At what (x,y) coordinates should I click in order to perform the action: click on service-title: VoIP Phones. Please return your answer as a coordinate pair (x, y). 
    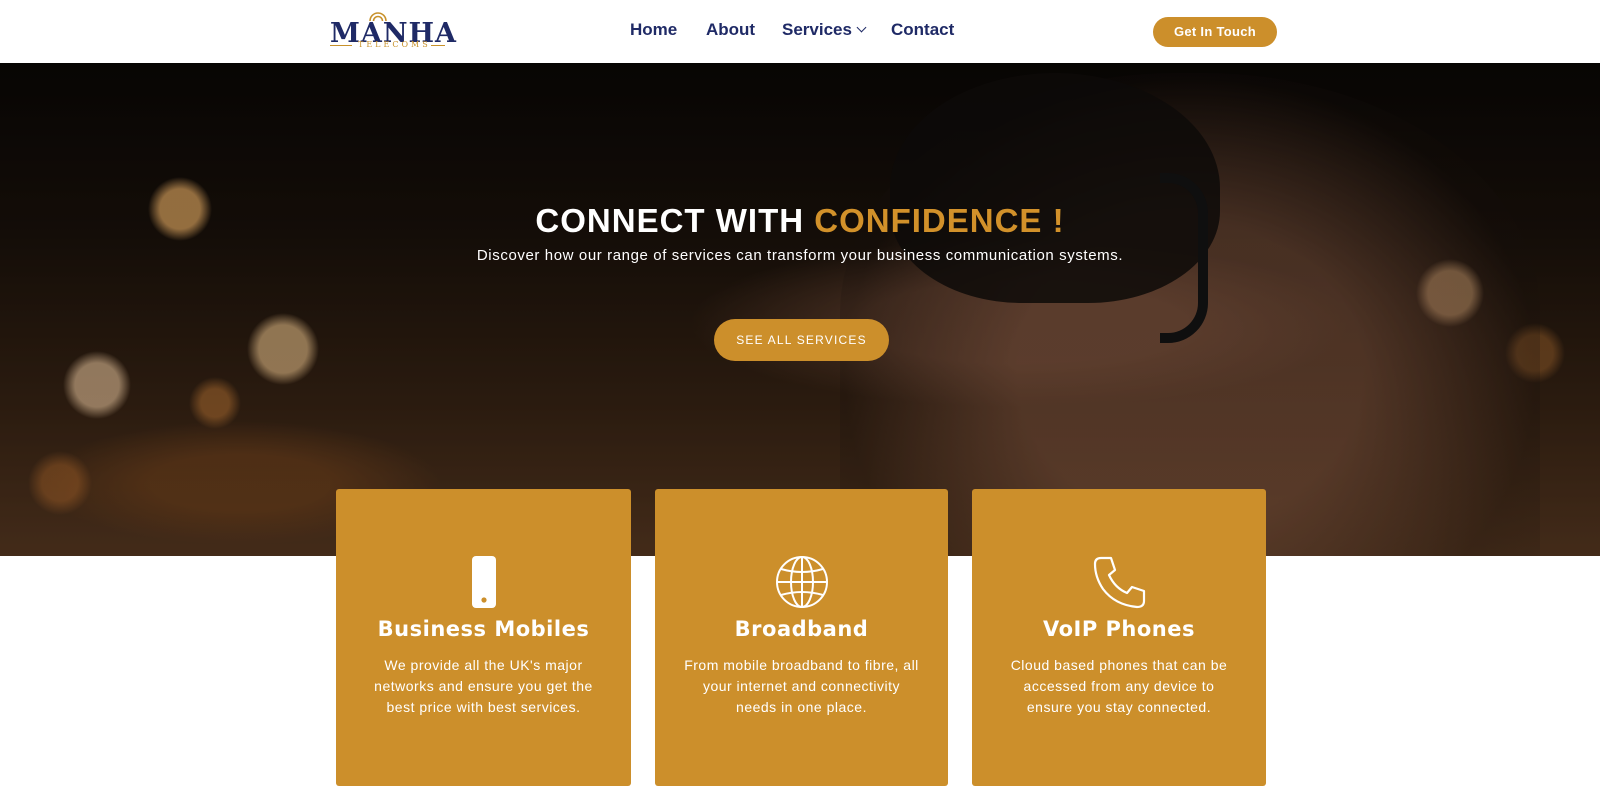
    Looking at the image, I should click on (1118, 629).